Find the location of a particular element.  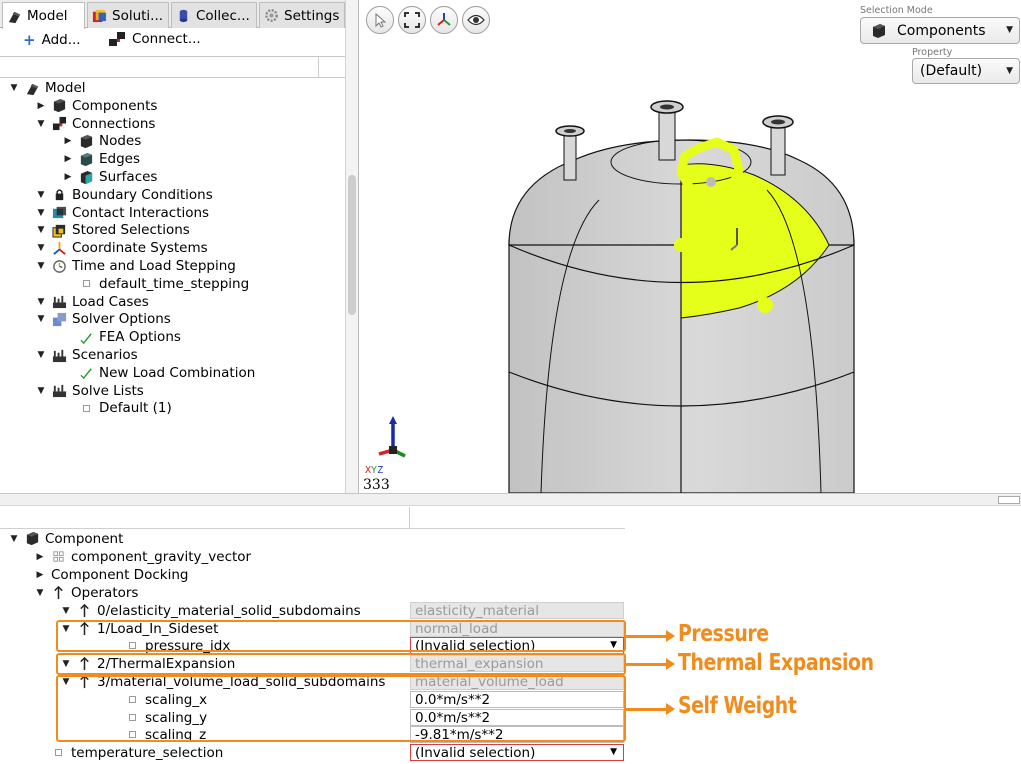

self-weight-annotation: Self Weight is located at coordinates (737, 706).